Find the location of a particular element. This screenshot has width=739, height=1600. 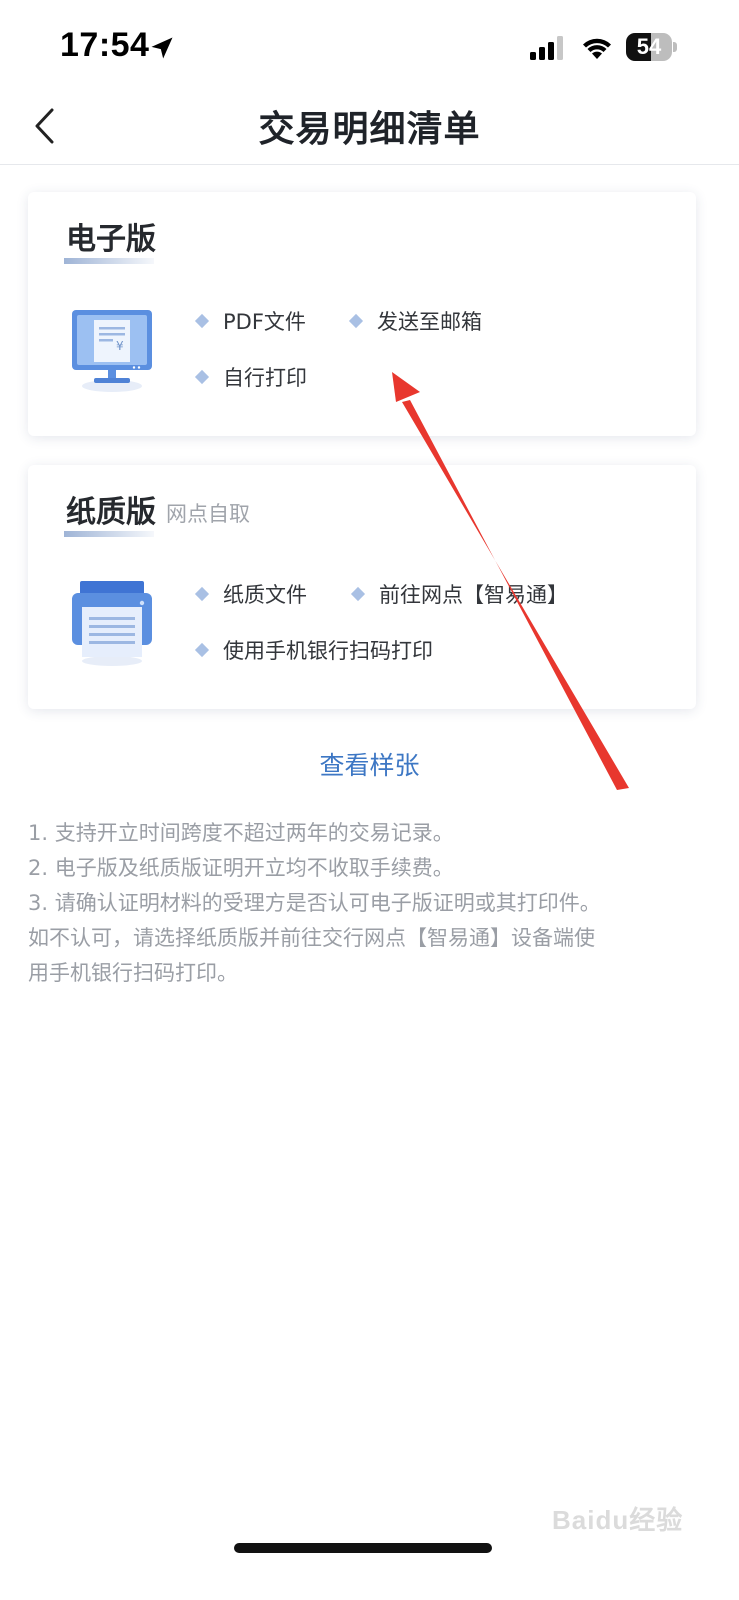

home-indicator is located at coordinates (363, 1548).